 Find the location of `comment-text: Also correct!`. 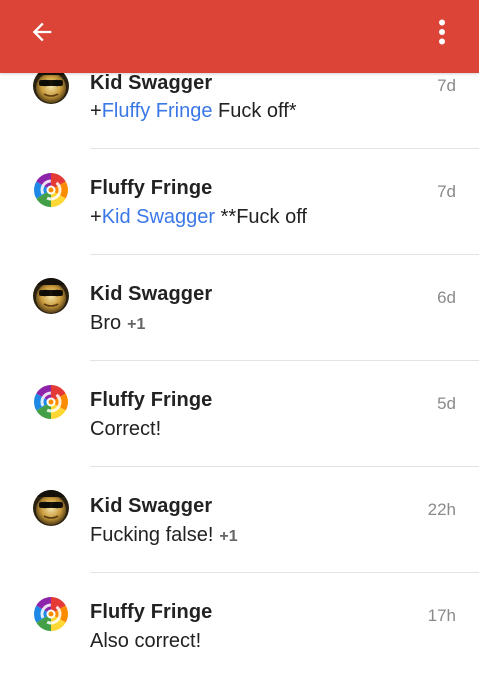

comment-text: Also correct! is located at coordinates (146, 641).